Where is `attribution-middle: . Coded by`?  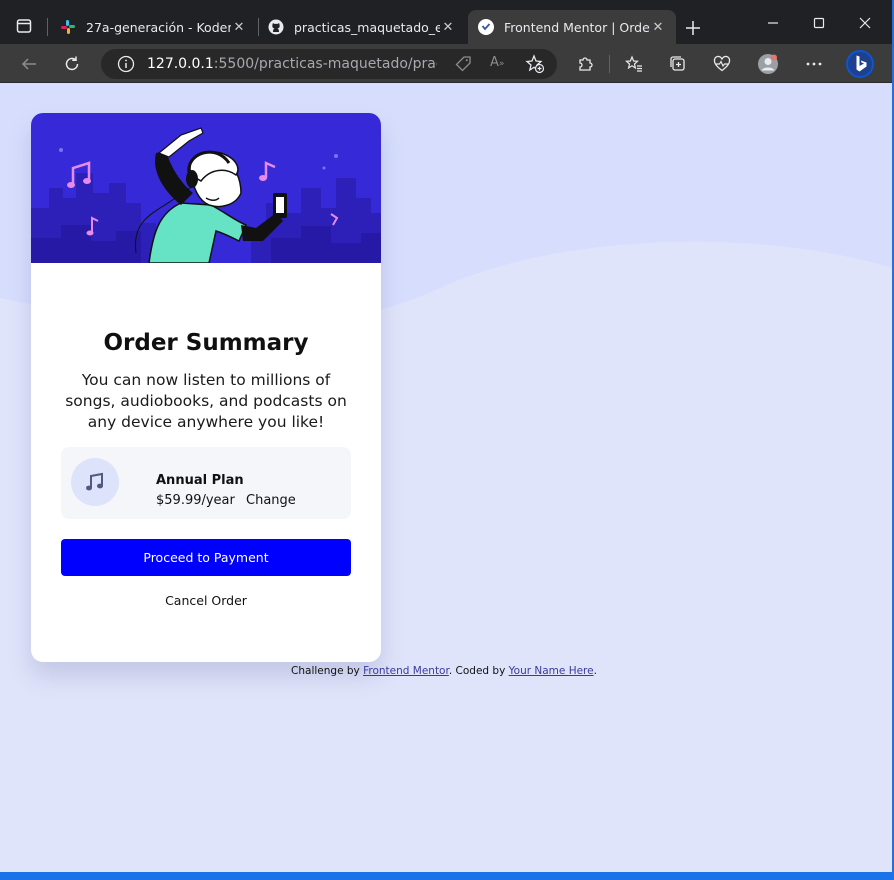
attribution-middle: . Coded by is located at coordinates (478, 671).